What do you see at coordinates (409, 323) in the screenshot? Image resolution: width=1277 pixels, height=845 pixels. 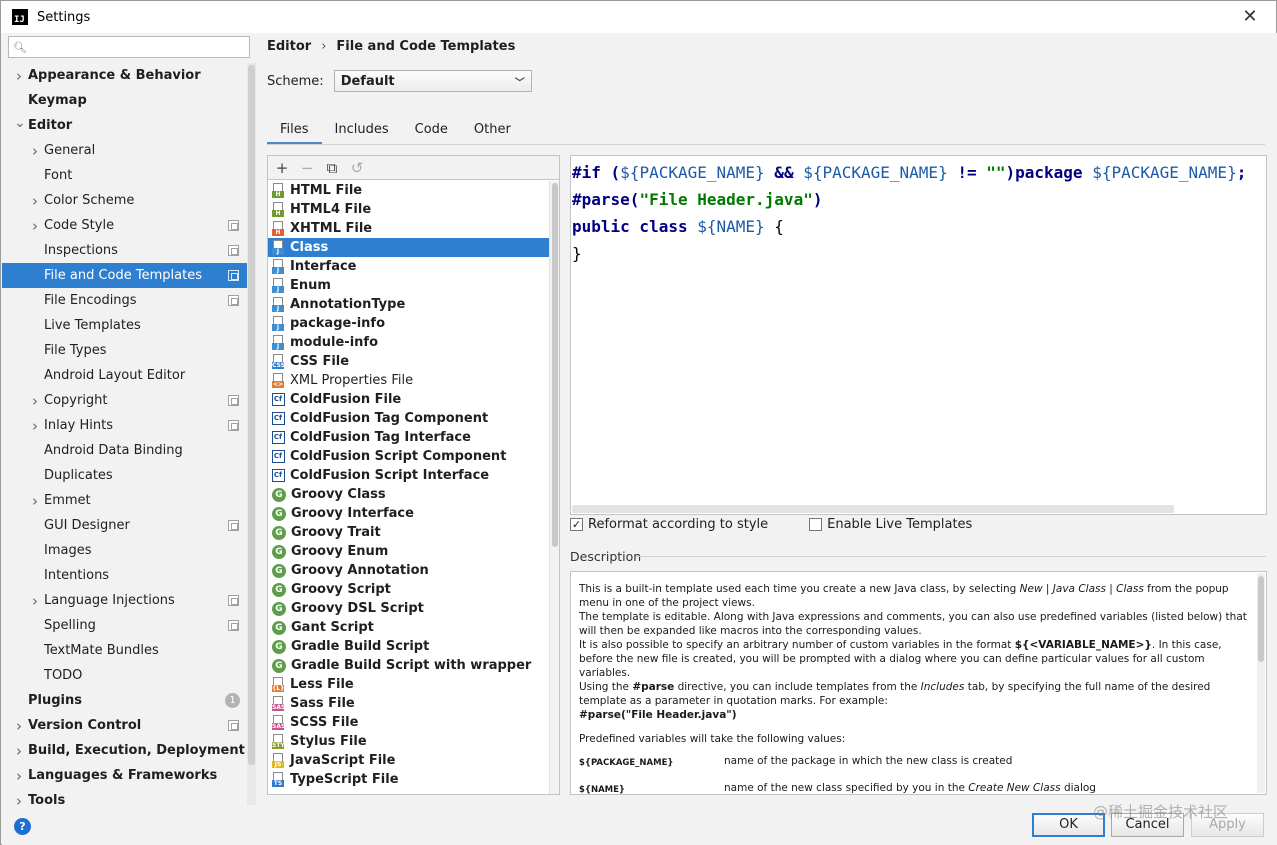 I see `template-item: Jpackage-info` at bounding box center [409, 323].